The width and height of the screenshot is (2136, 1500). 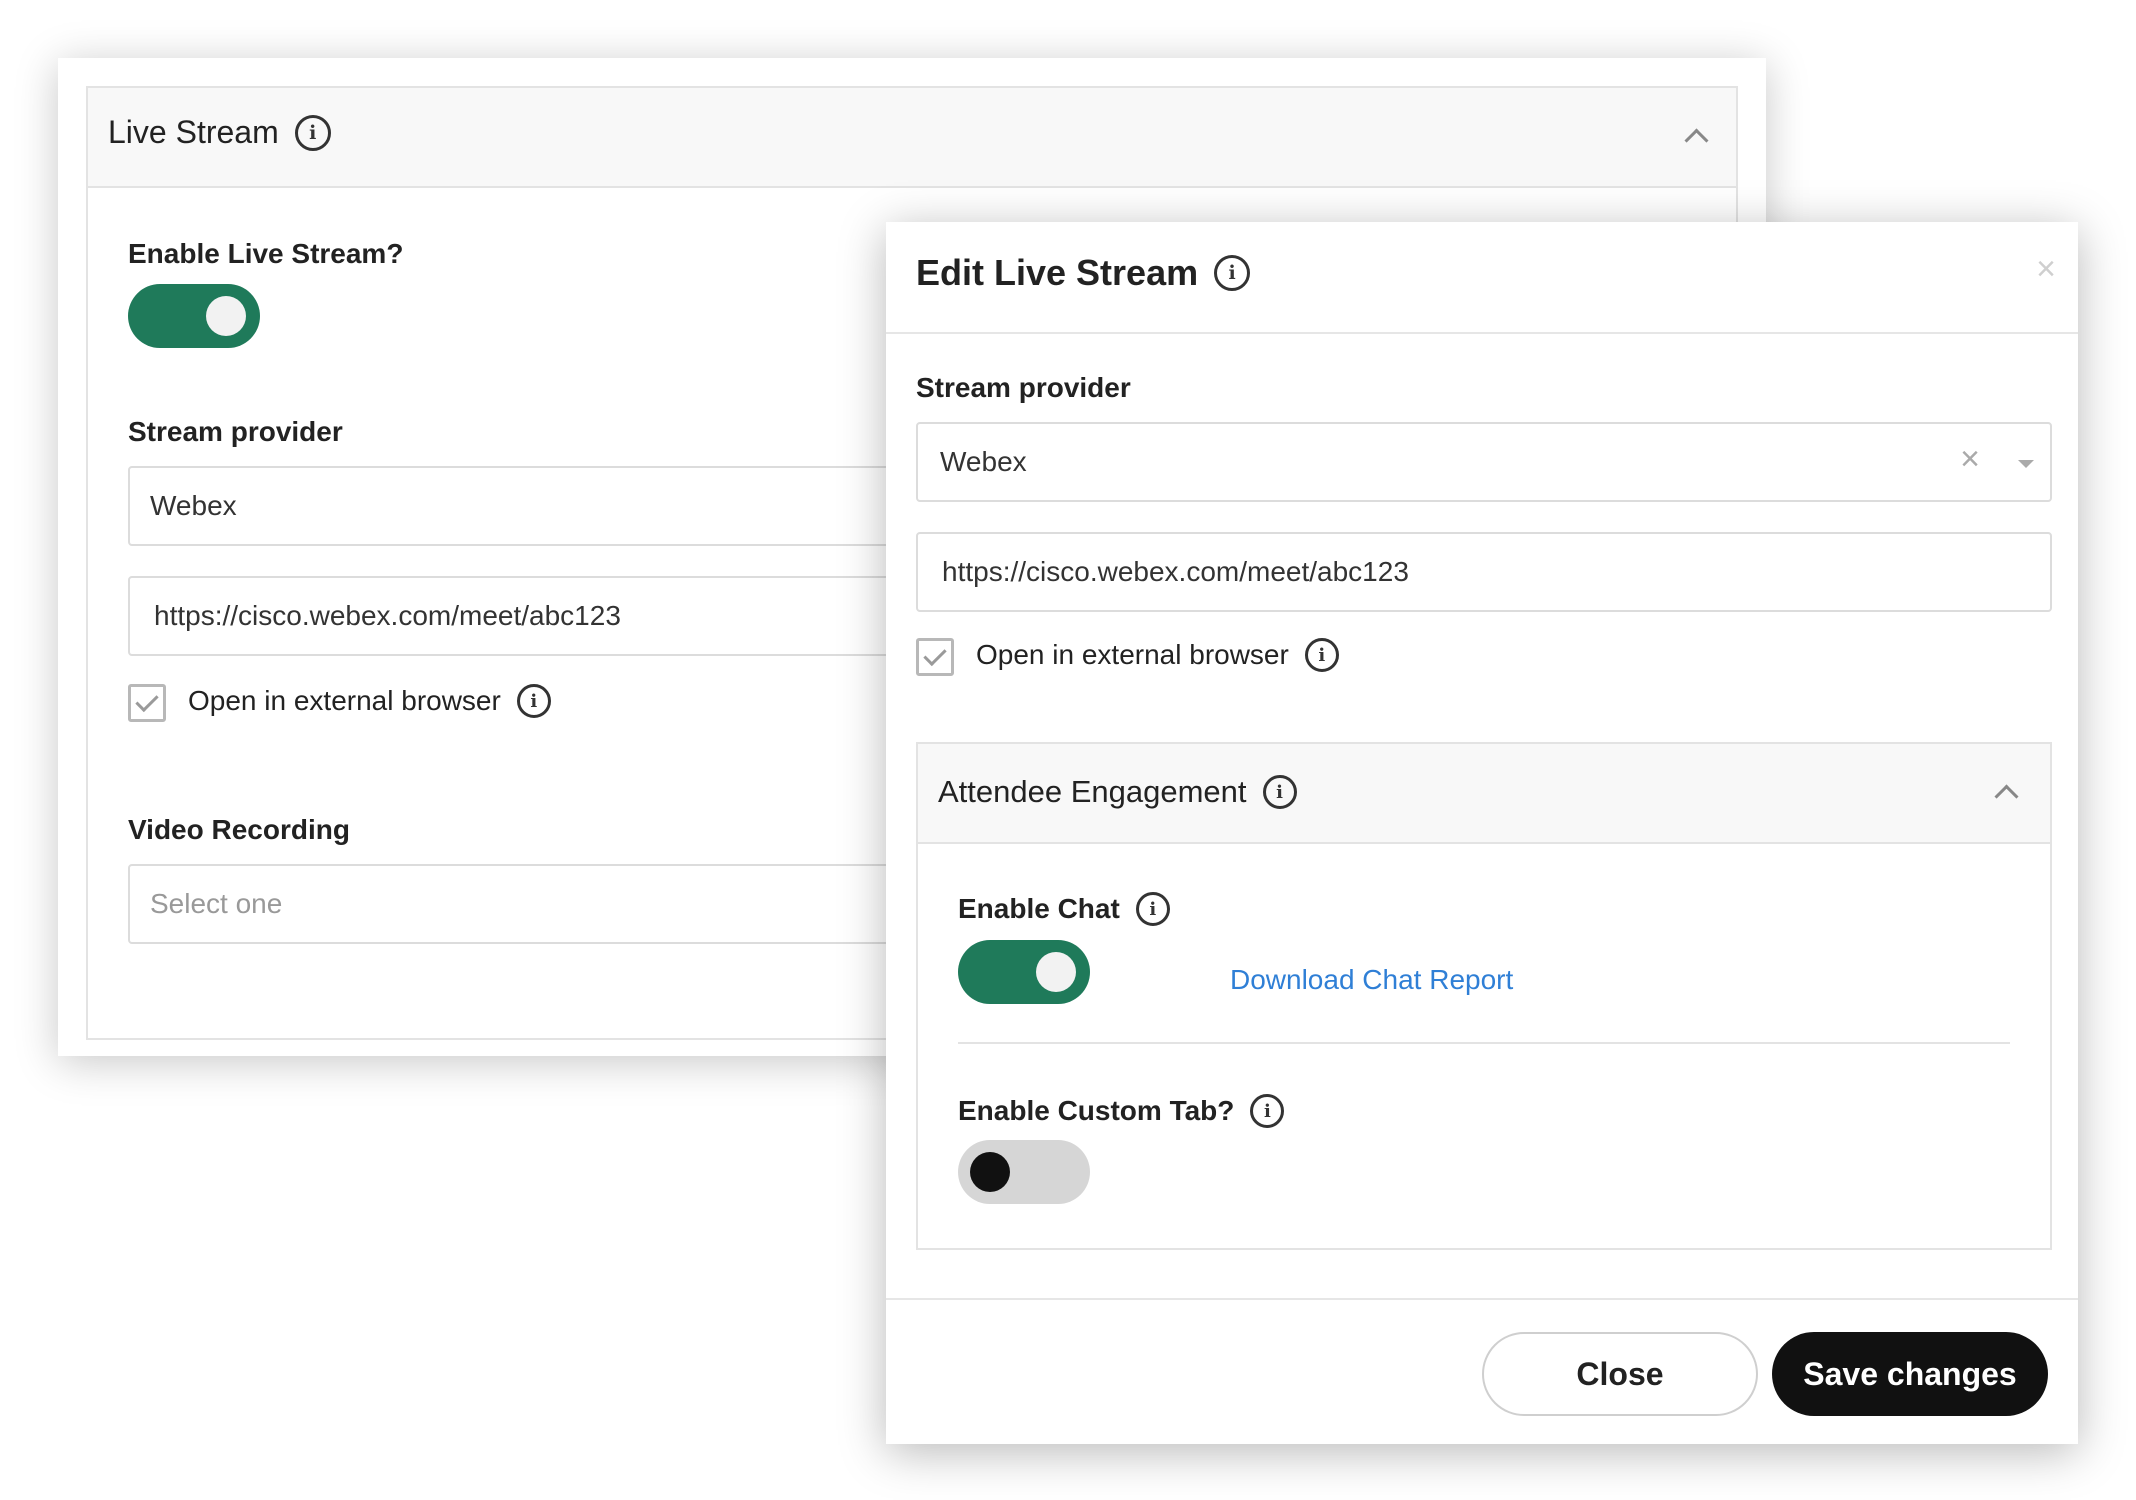 What do you see at coordinates (1482, 278) in the screenshot?
I see `modal-header: Edit Live Stream i ×` at bounding box center [1482, 278].